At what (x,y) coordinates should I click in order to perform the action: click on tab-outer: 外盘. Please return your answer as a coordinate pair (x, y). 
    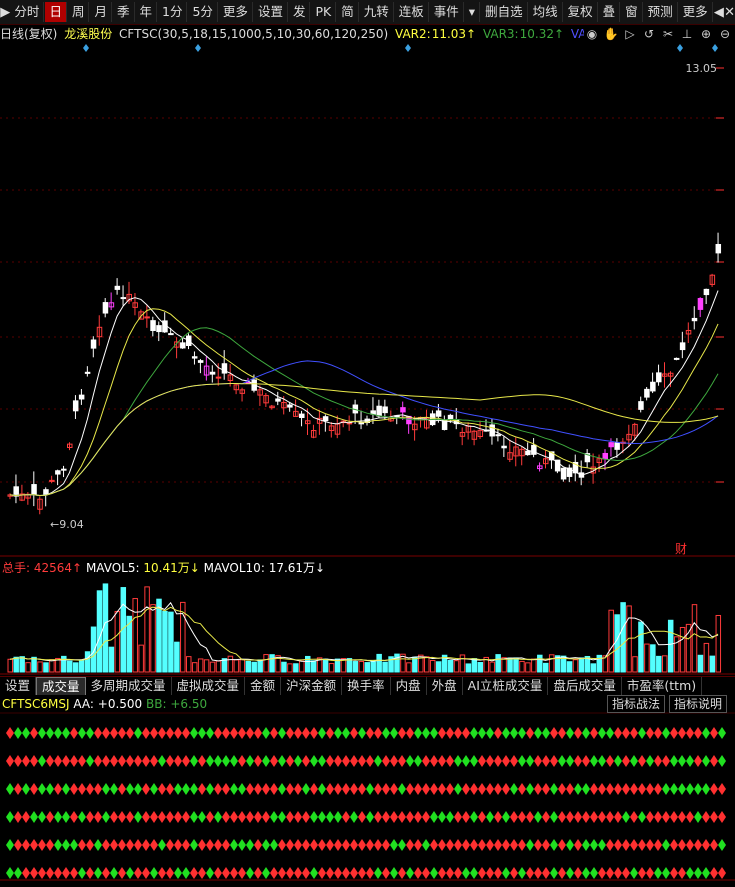
    Looking at the image, I should click on (445, 686).